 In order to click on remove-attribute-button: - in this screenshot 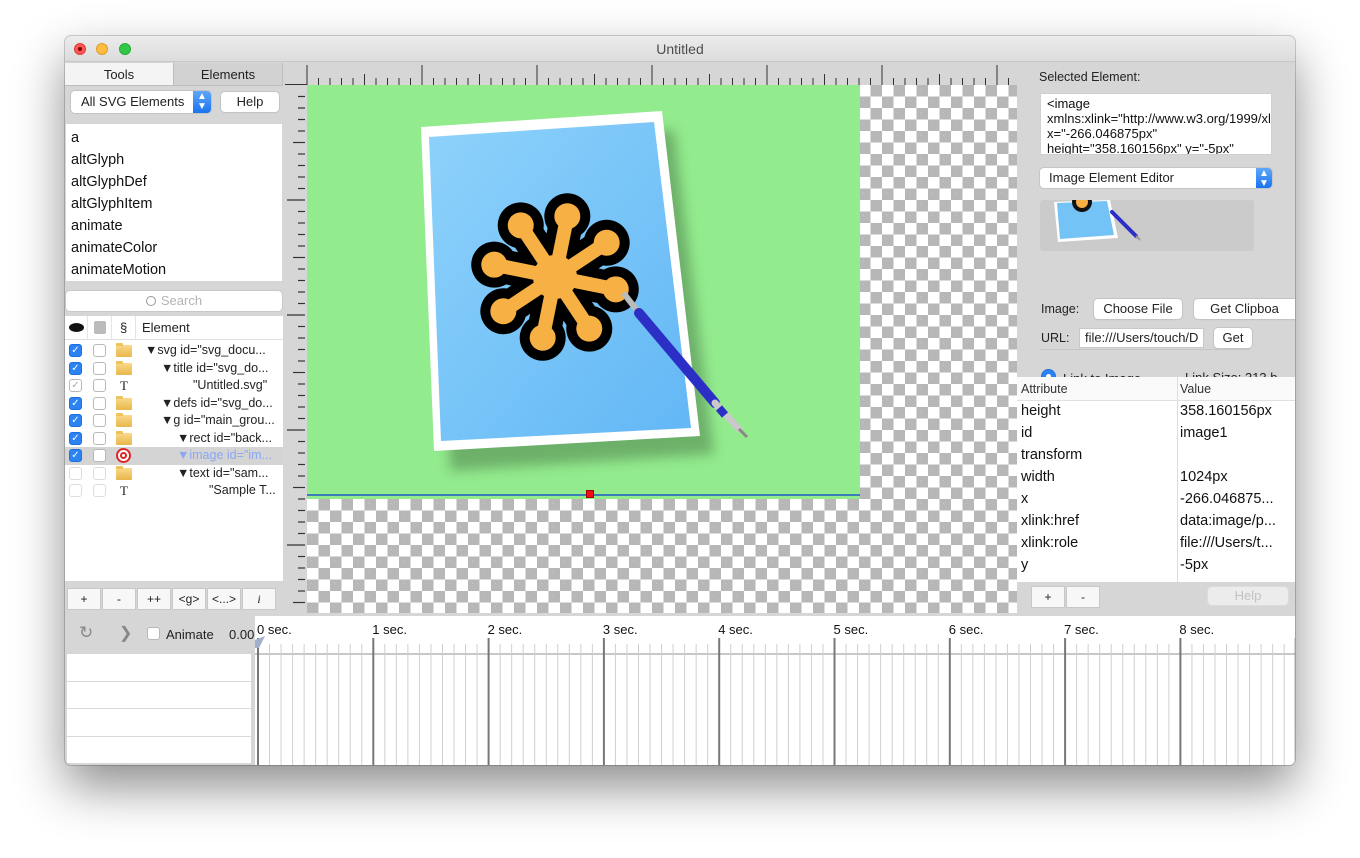, I will do `click(1083, 597)`.